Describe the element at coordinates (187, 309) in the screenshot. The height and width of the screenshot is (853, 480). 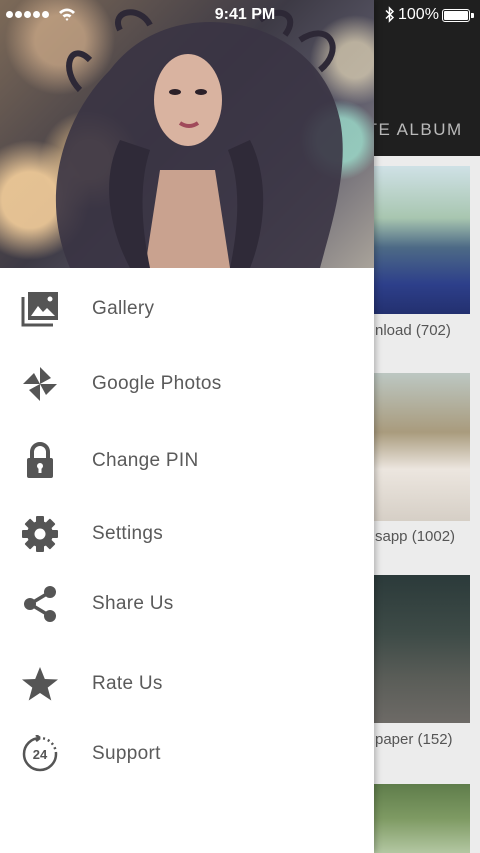
I see `menu-item-gallery: Gallery` at that location.